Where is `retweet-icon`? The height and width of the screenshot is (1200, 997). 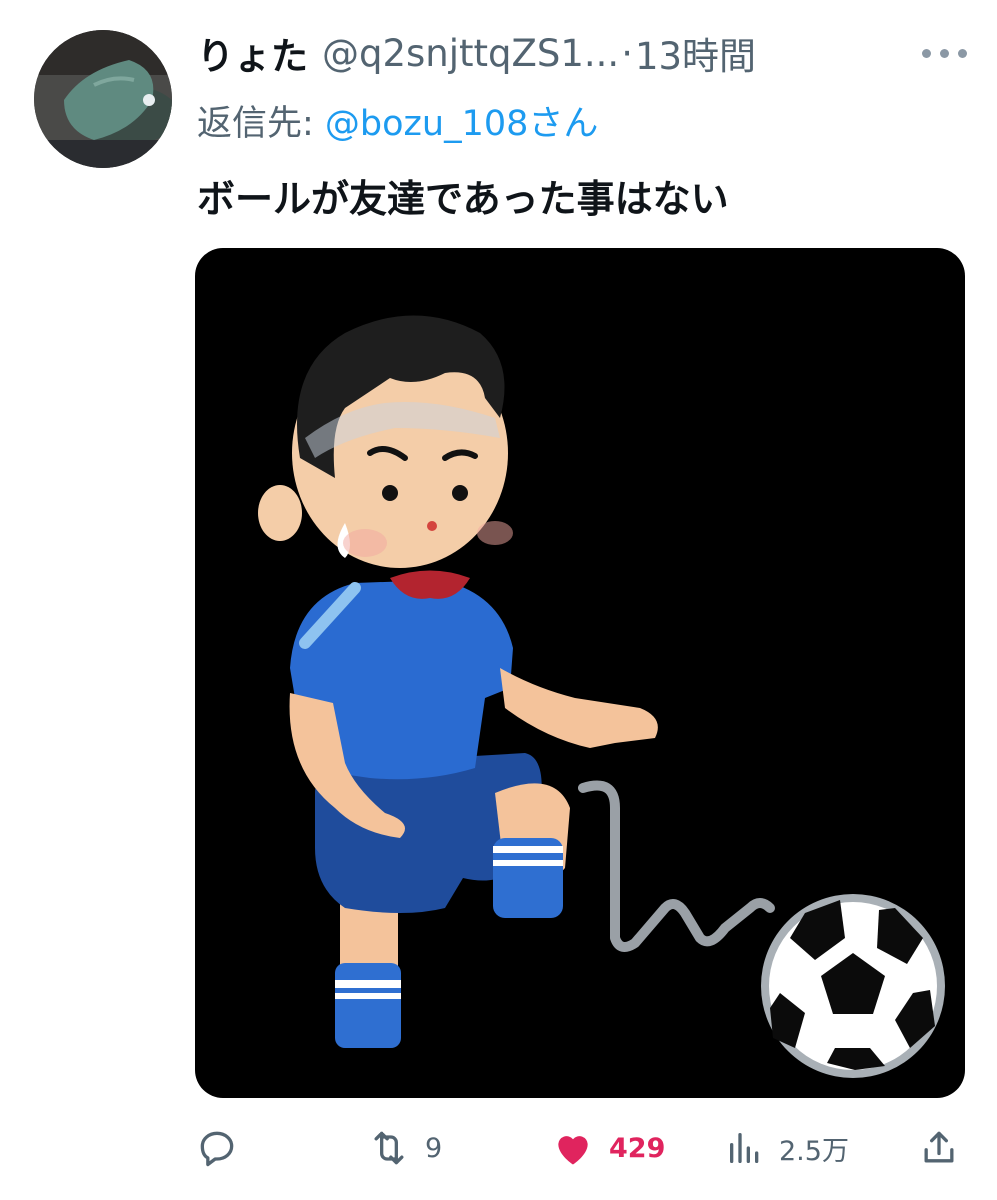
retweet-icon is located at coordinates (389, 1148).